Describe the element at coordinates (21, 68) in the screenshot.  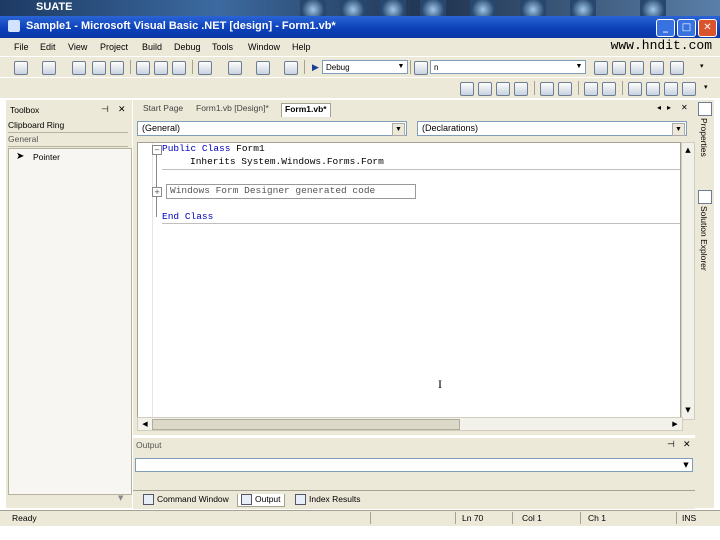
I see `new-project-icon` at that location.